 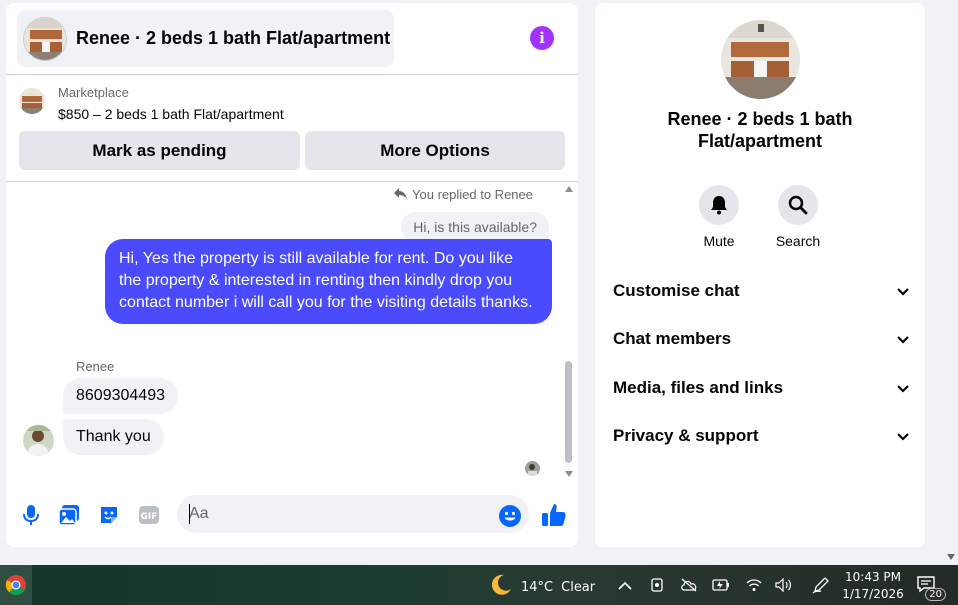 I want to click on listing-avatar, so click(x=760, y=59).